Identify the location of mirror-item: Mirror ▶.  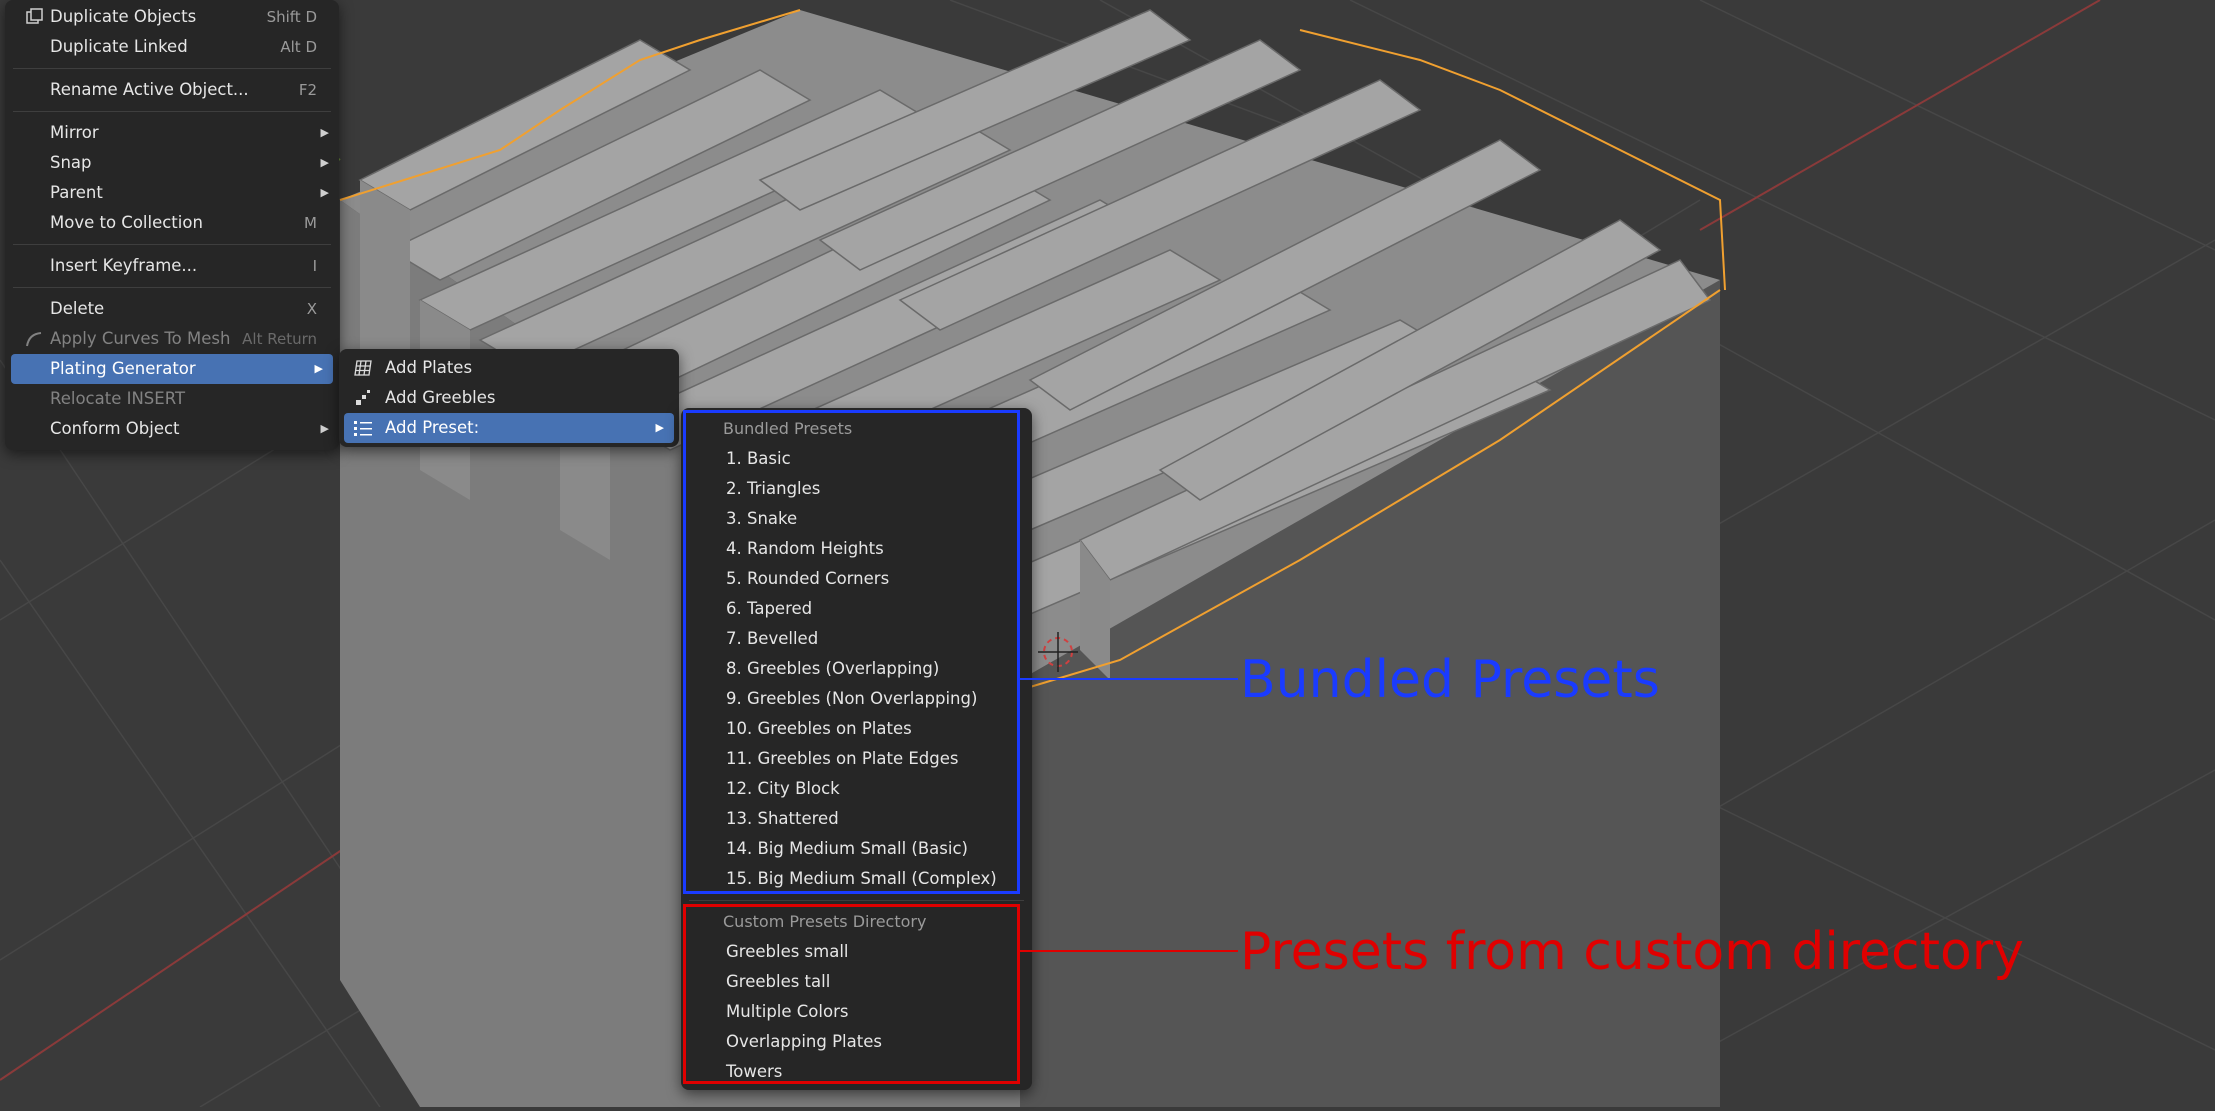
(172, 133).